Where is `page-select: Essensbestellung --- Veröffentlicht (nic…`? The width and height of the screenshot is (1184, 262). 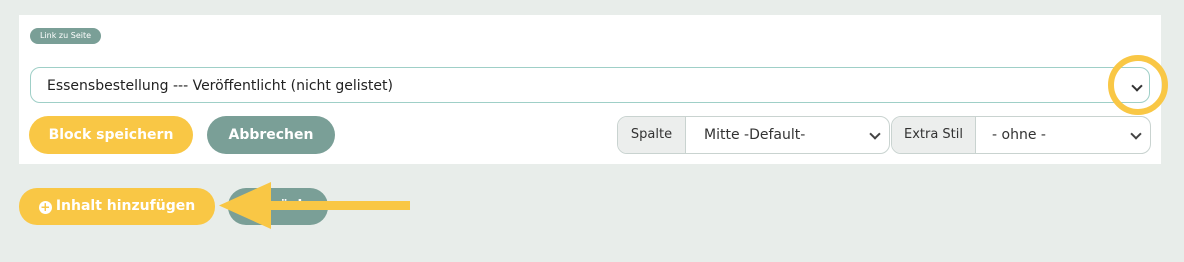
page-select: Essensbestellung --- Veröffentlicht (nic… is located at coordinates (590, 85).